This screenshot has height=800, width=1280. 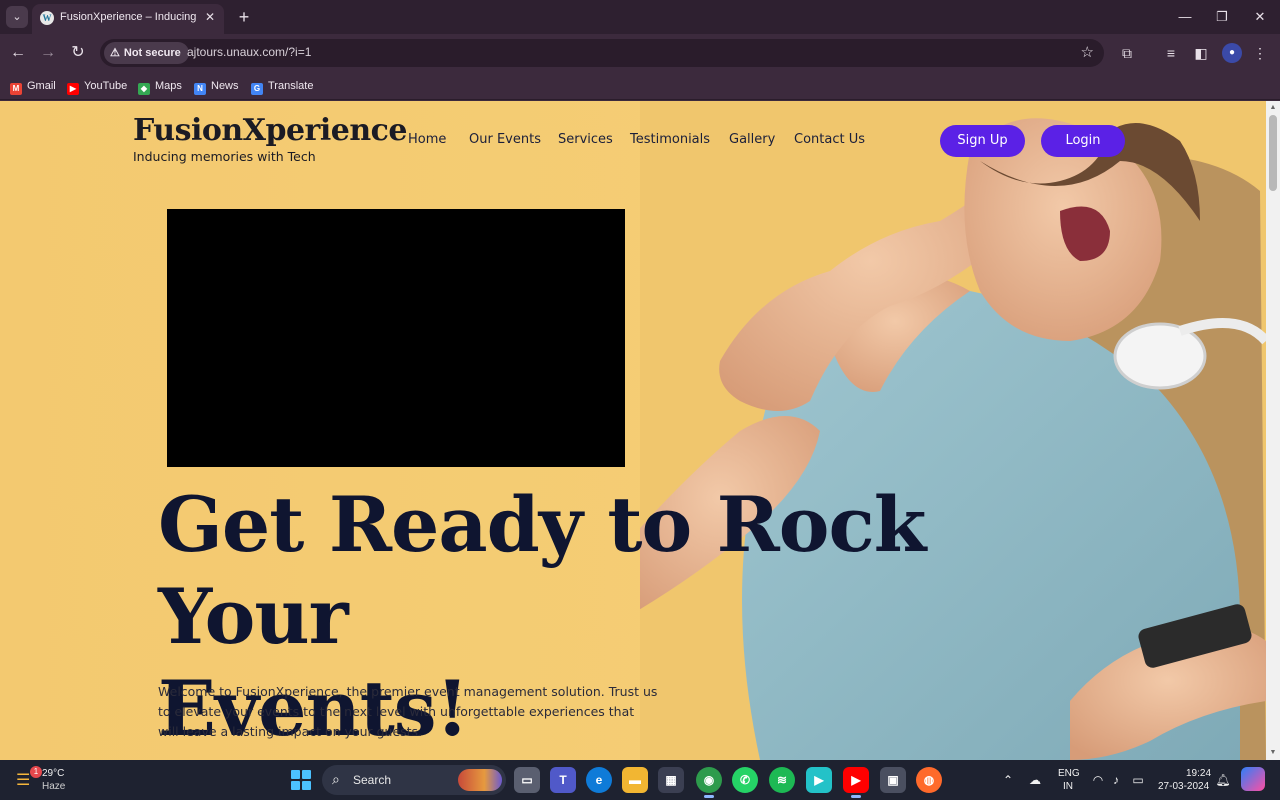 I want to click on battery-icon: ▭, so click(x=1138, y=780).